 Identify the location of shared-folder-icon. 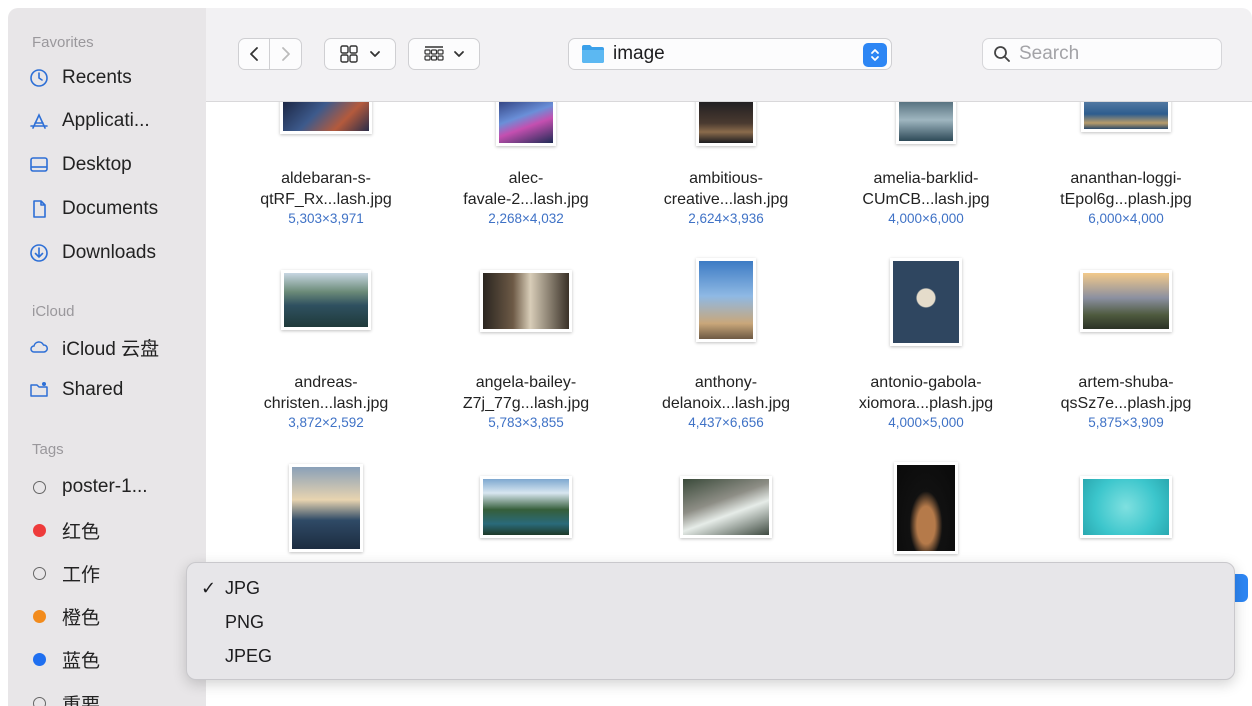
(39, 390).